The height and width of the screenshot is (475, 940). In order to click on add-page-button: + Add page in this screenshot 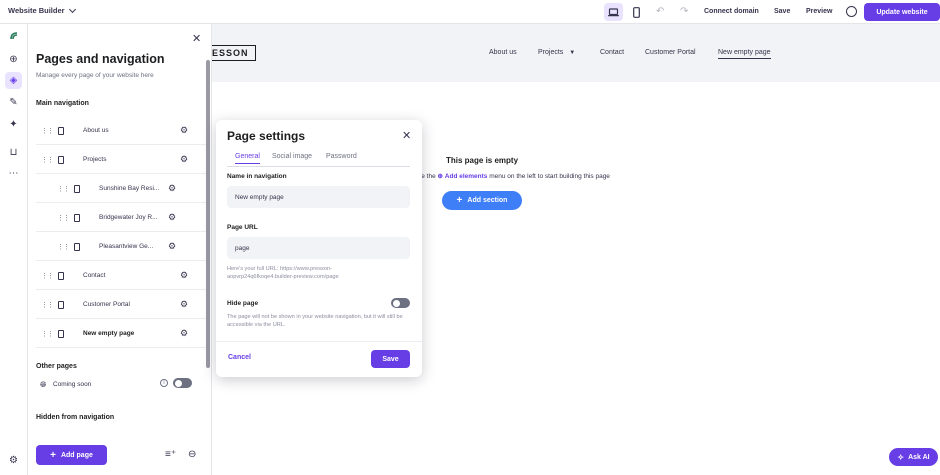, I will do `click(71, 455)`.